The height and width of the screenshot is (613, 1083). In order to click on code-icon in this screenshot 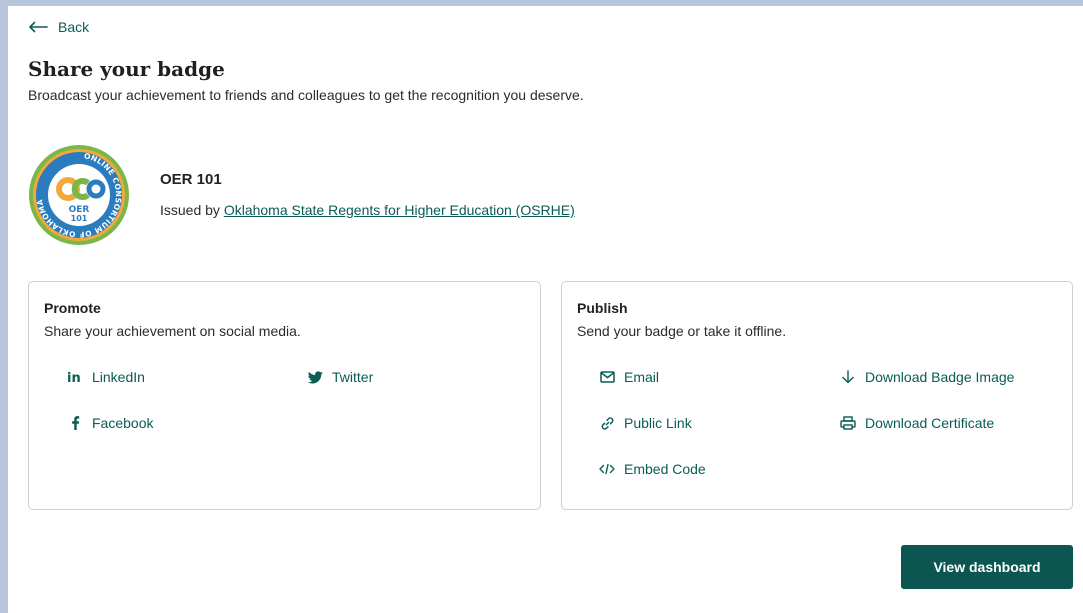, I will do `click(607, 469)`.